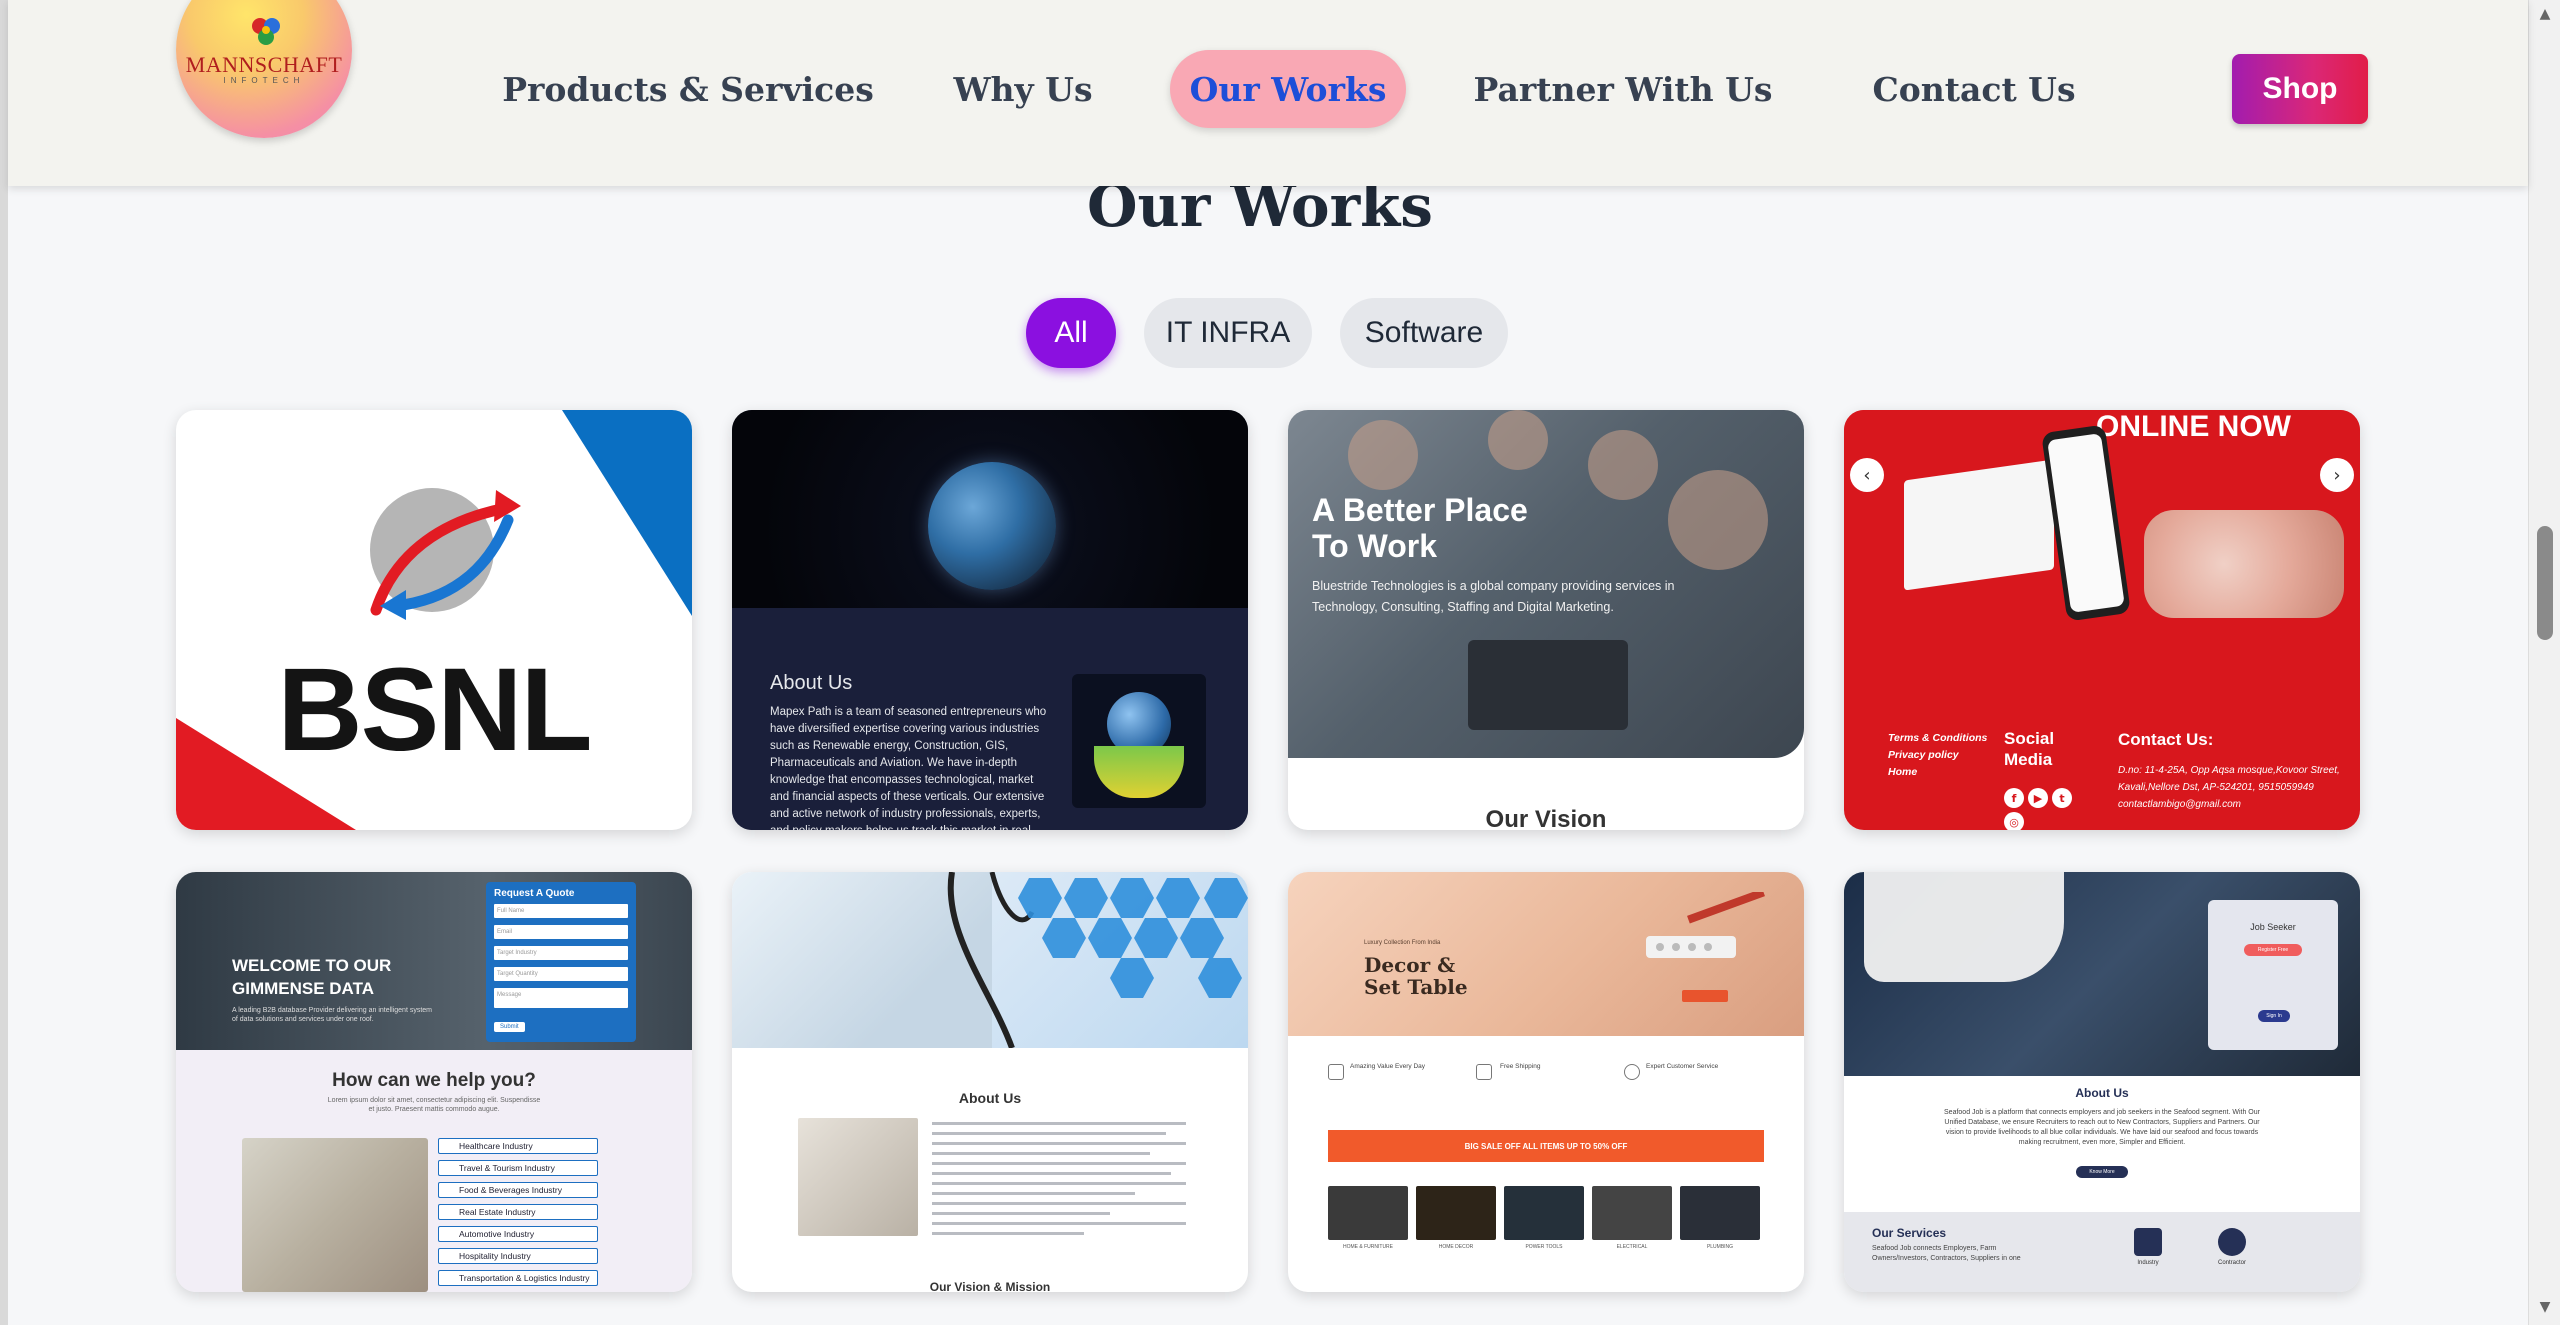  What do you see at coordinates (858, 1177) in the screenshot?
I see `doctor-photo` at bounding box center [858, 1177].